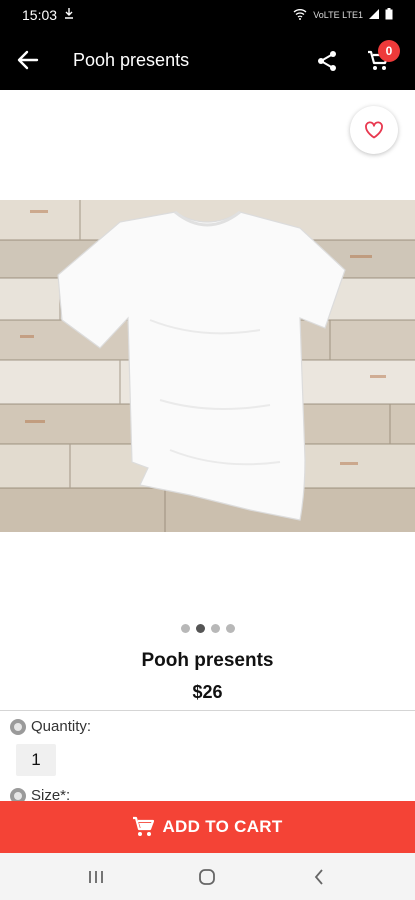  I want to click on recent-apps-button, so click(96, 877).